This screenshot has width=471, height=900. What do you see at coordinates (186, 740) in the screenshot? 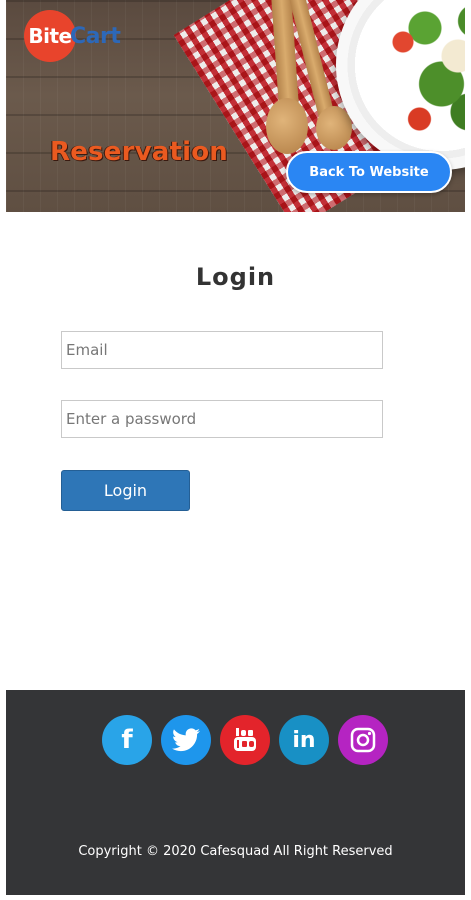
I see `twitter-icon` at bounding box center [186, 740].